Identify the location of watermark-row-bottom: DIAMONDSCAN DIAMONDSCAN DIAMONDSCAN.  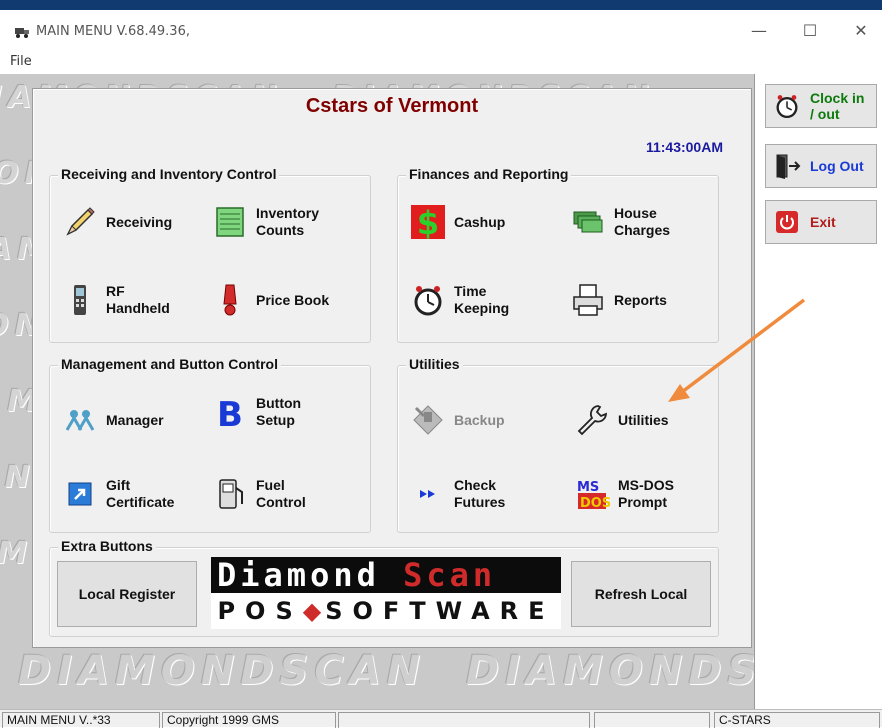
(450, 671).